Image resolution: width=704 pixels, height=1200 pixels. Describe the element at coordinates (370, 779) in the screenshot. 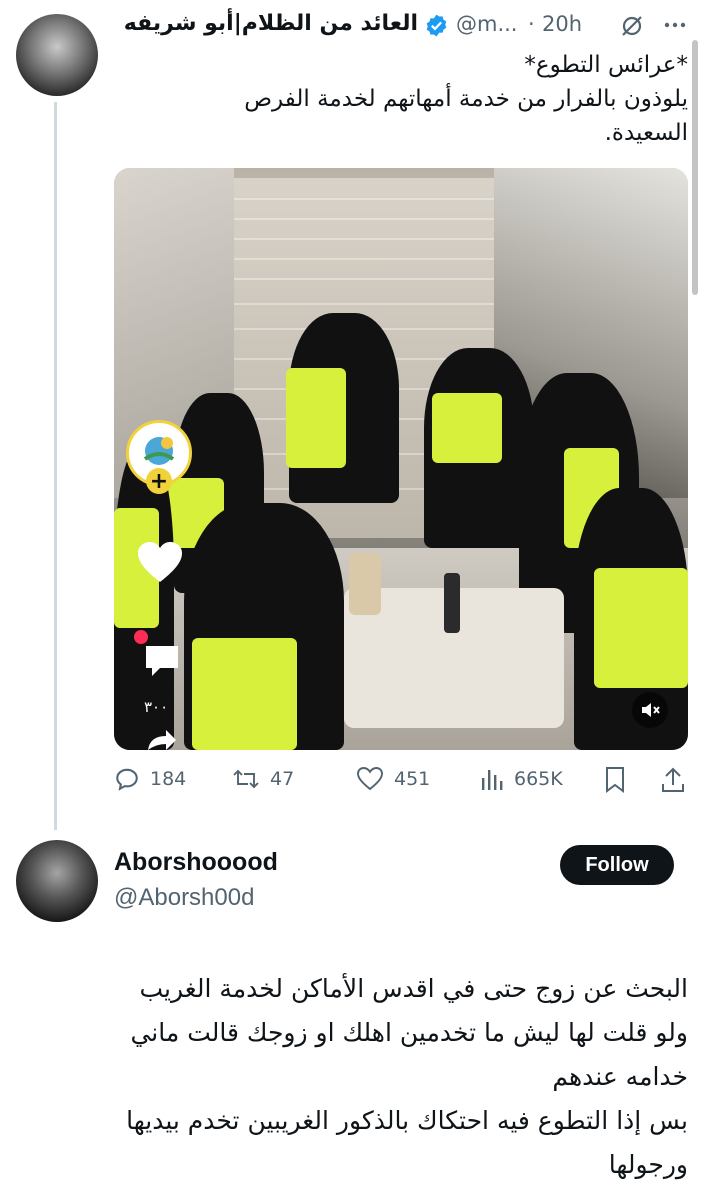

I see `like-icon` at that location.